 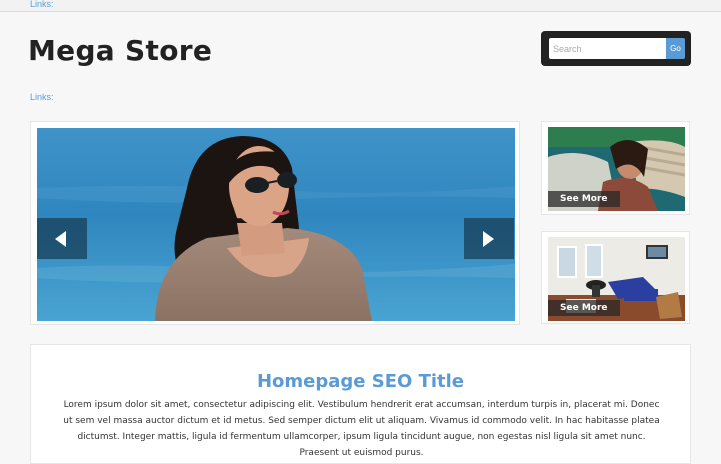 What do you see at coordinates (615, 277) in the screenshot?
I see `promo-card-2: See More` at bounding box center [615, 277].